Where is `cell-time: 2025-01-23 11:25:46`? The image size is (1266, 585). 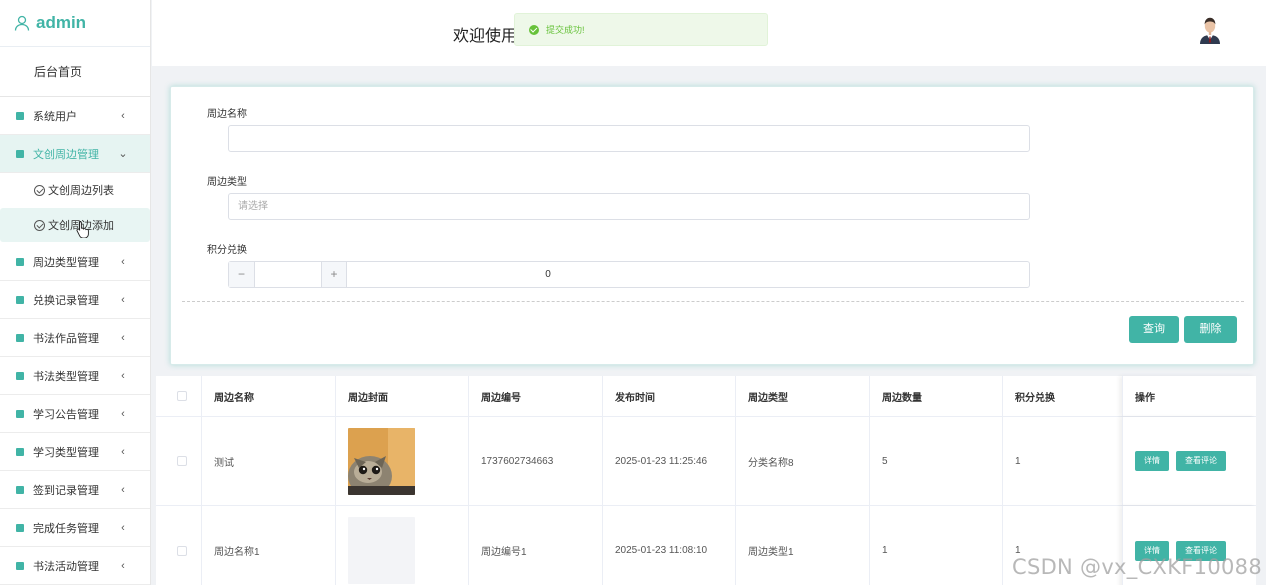
cell-time: 2025-01-23 11:25:46 is located at coordinates (668, 461).